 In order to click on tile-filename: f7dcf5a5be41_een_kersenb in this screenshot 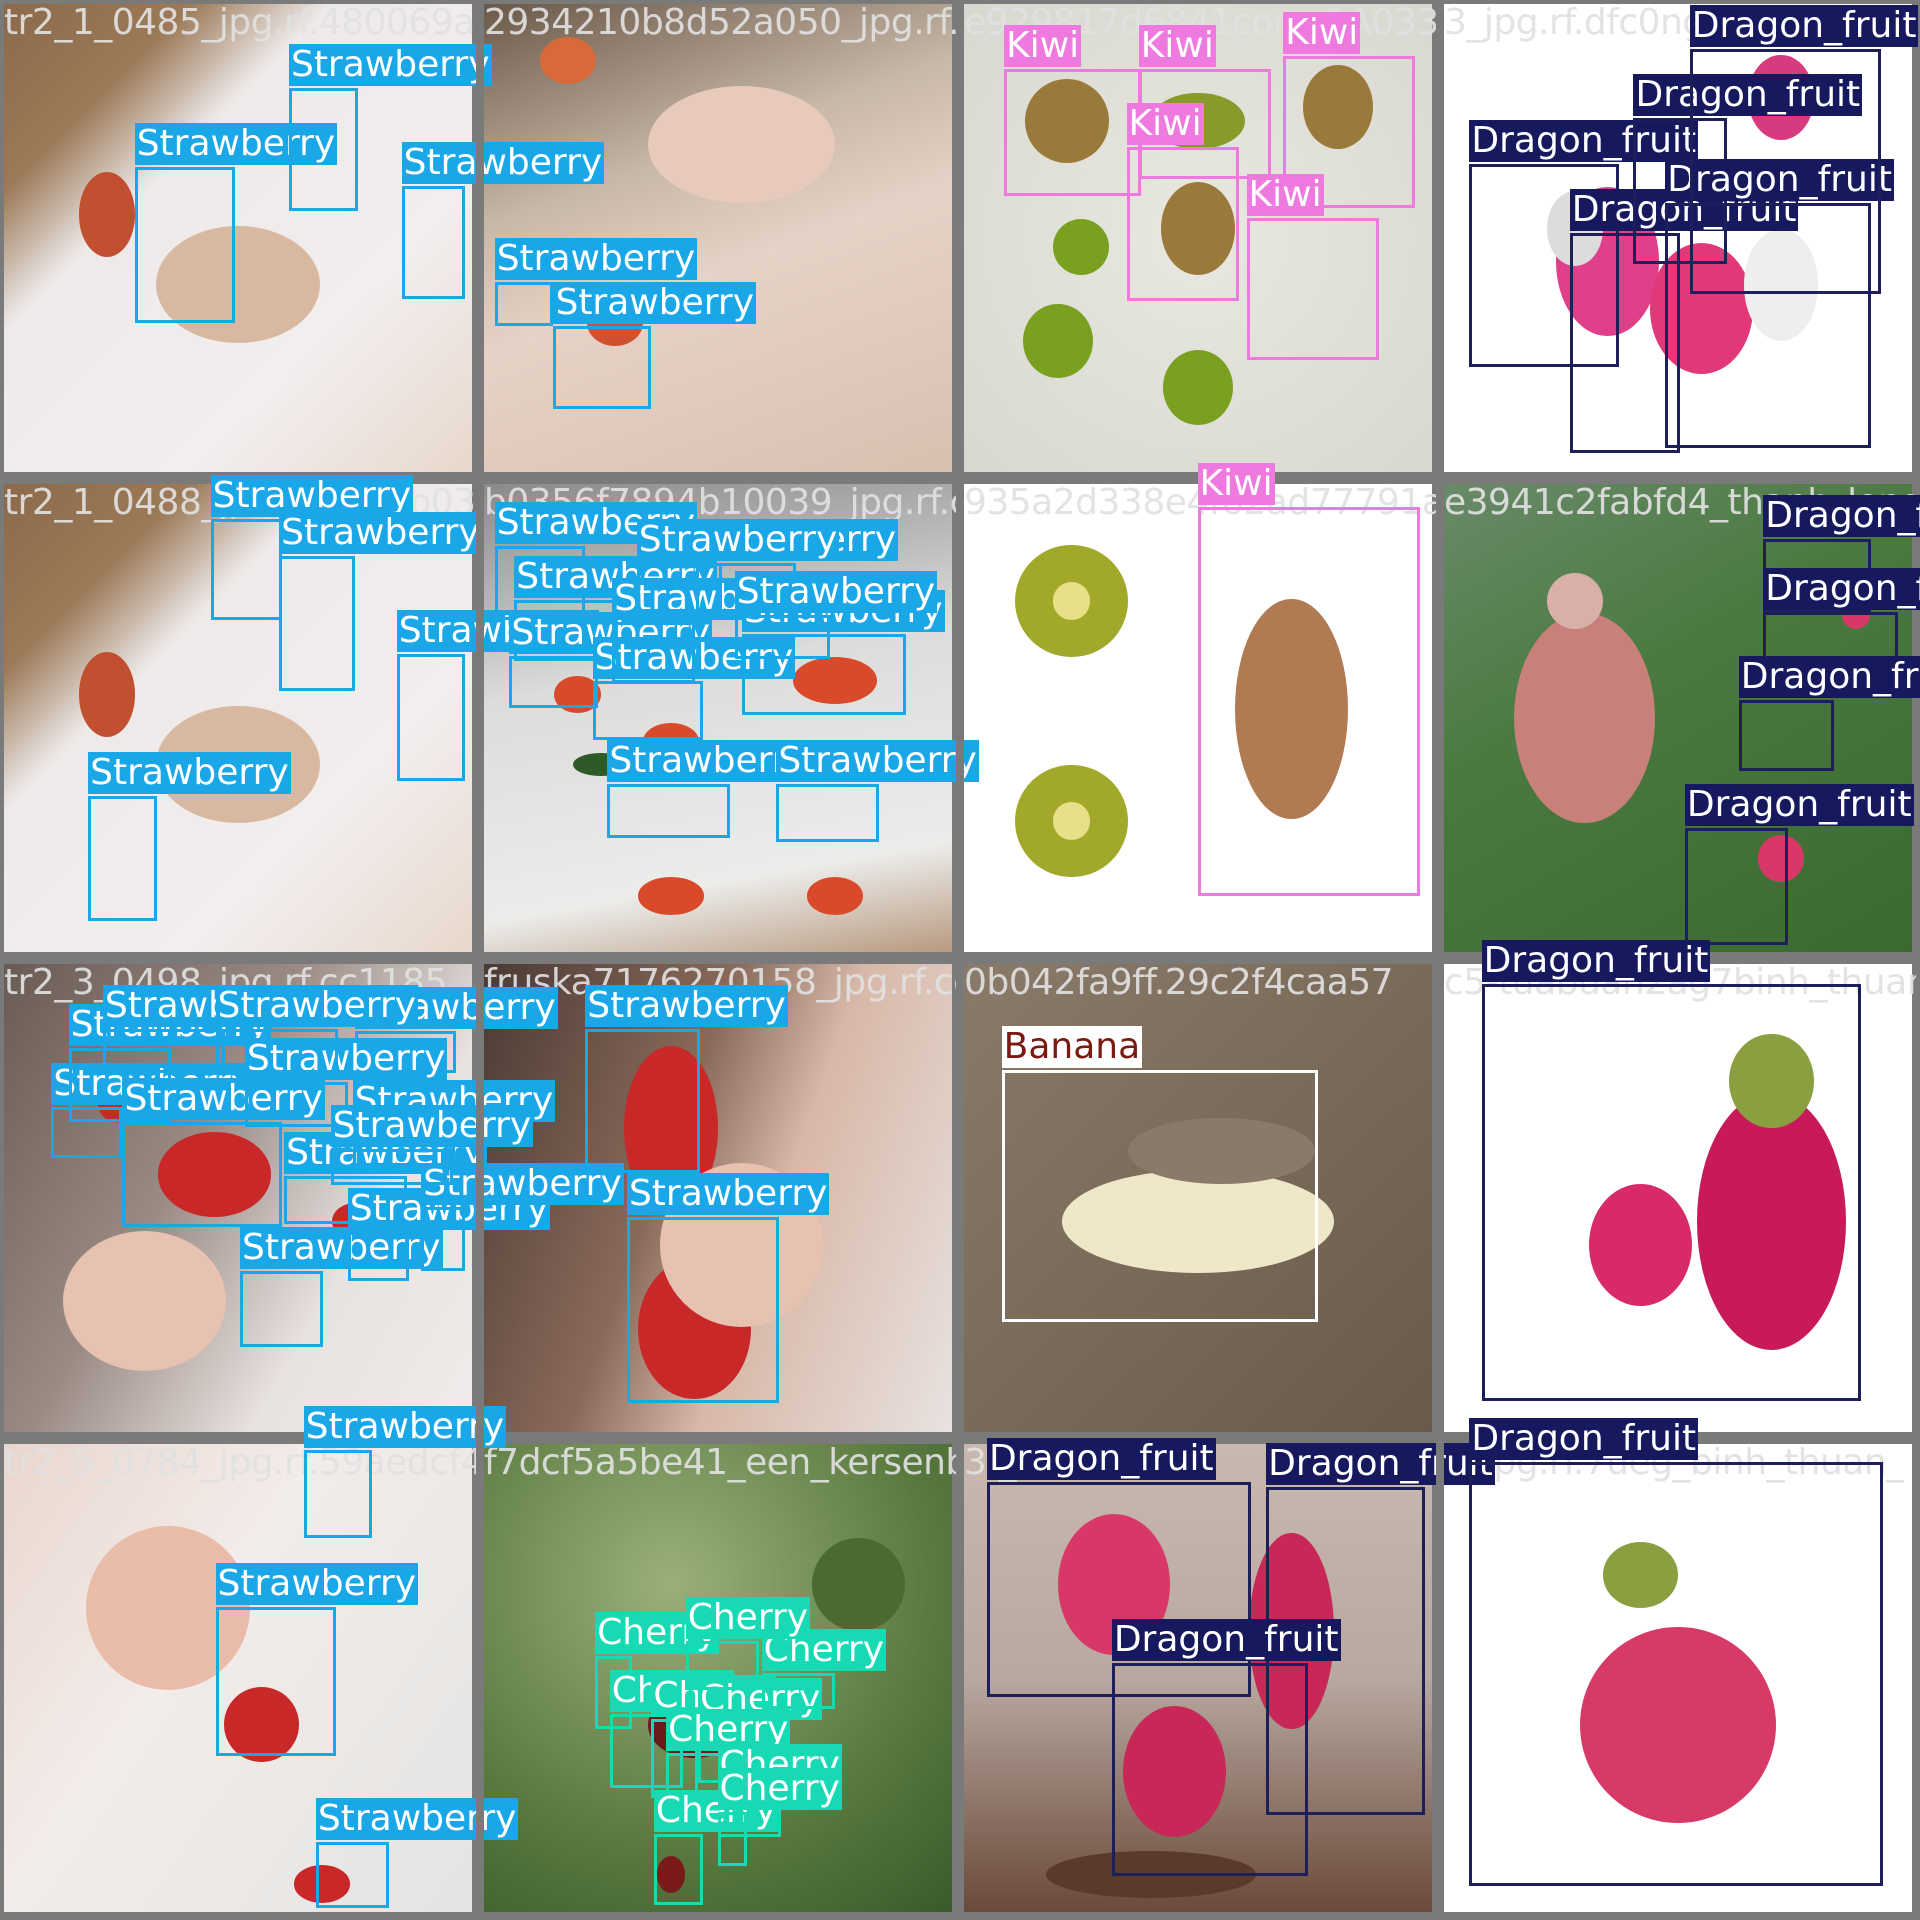, I will do `click(720, 1462)`.